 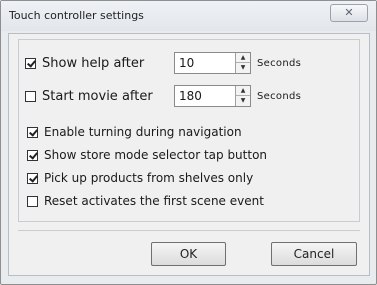 I want to click on pick-up-products-checkbox, so click(x=32, y=178).